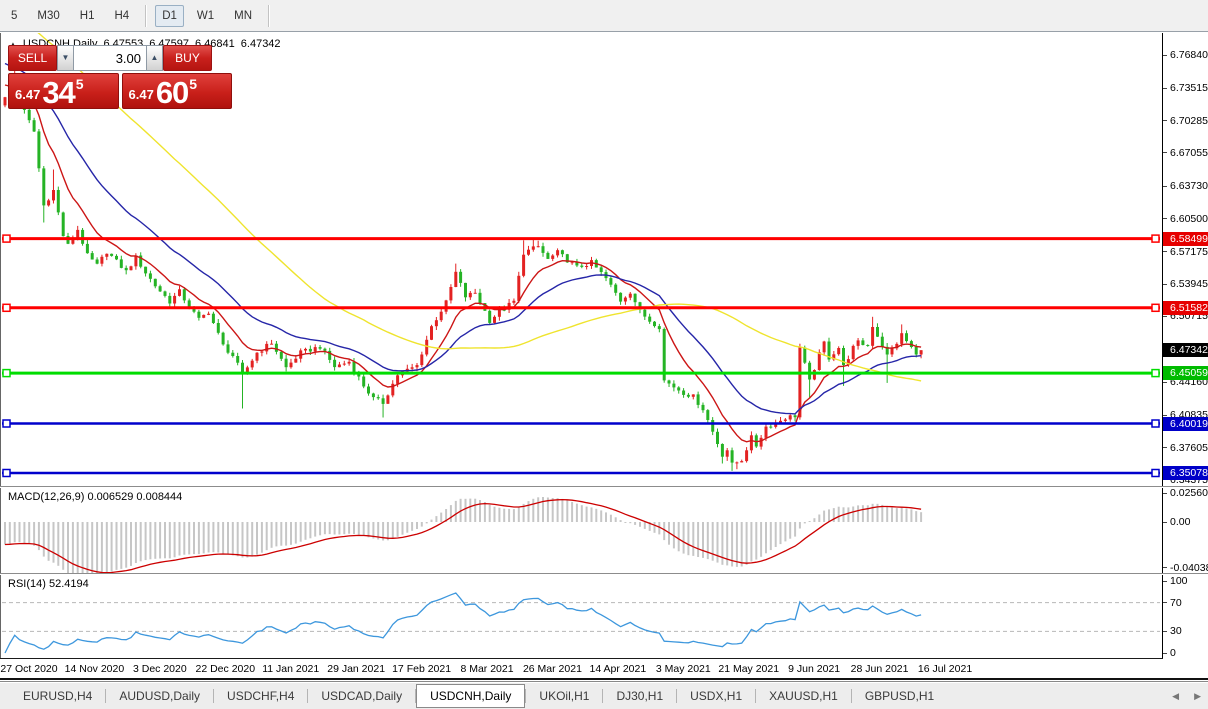 The image size is (1208, 709). Describe the element at coordinates (618, 669) in the screenshot. I see `date-label: 14 Apr 2021` at that location.